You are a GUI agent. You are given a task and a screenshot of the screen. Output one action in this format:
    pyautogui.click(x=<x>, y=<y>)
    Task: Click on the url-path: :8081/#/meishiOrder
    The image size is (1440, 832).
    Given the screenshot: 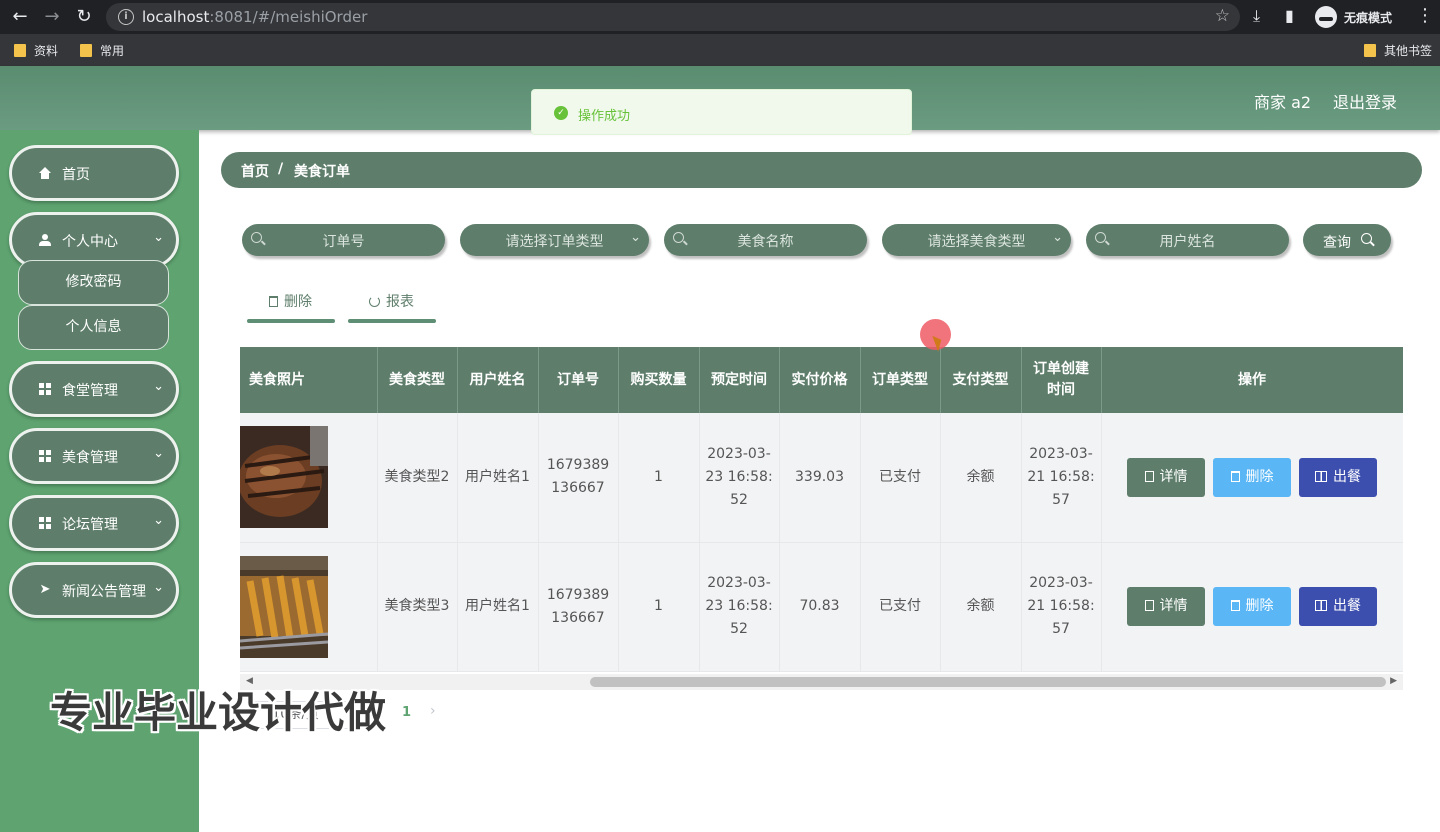 What is the action you would take?
    pyautogui.click(x=288, y=17)
    